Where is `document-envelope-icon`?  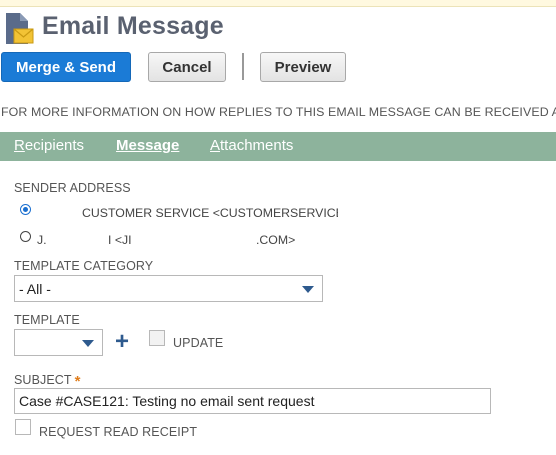 document-envelope-icon is located at coordinates (20, 28).